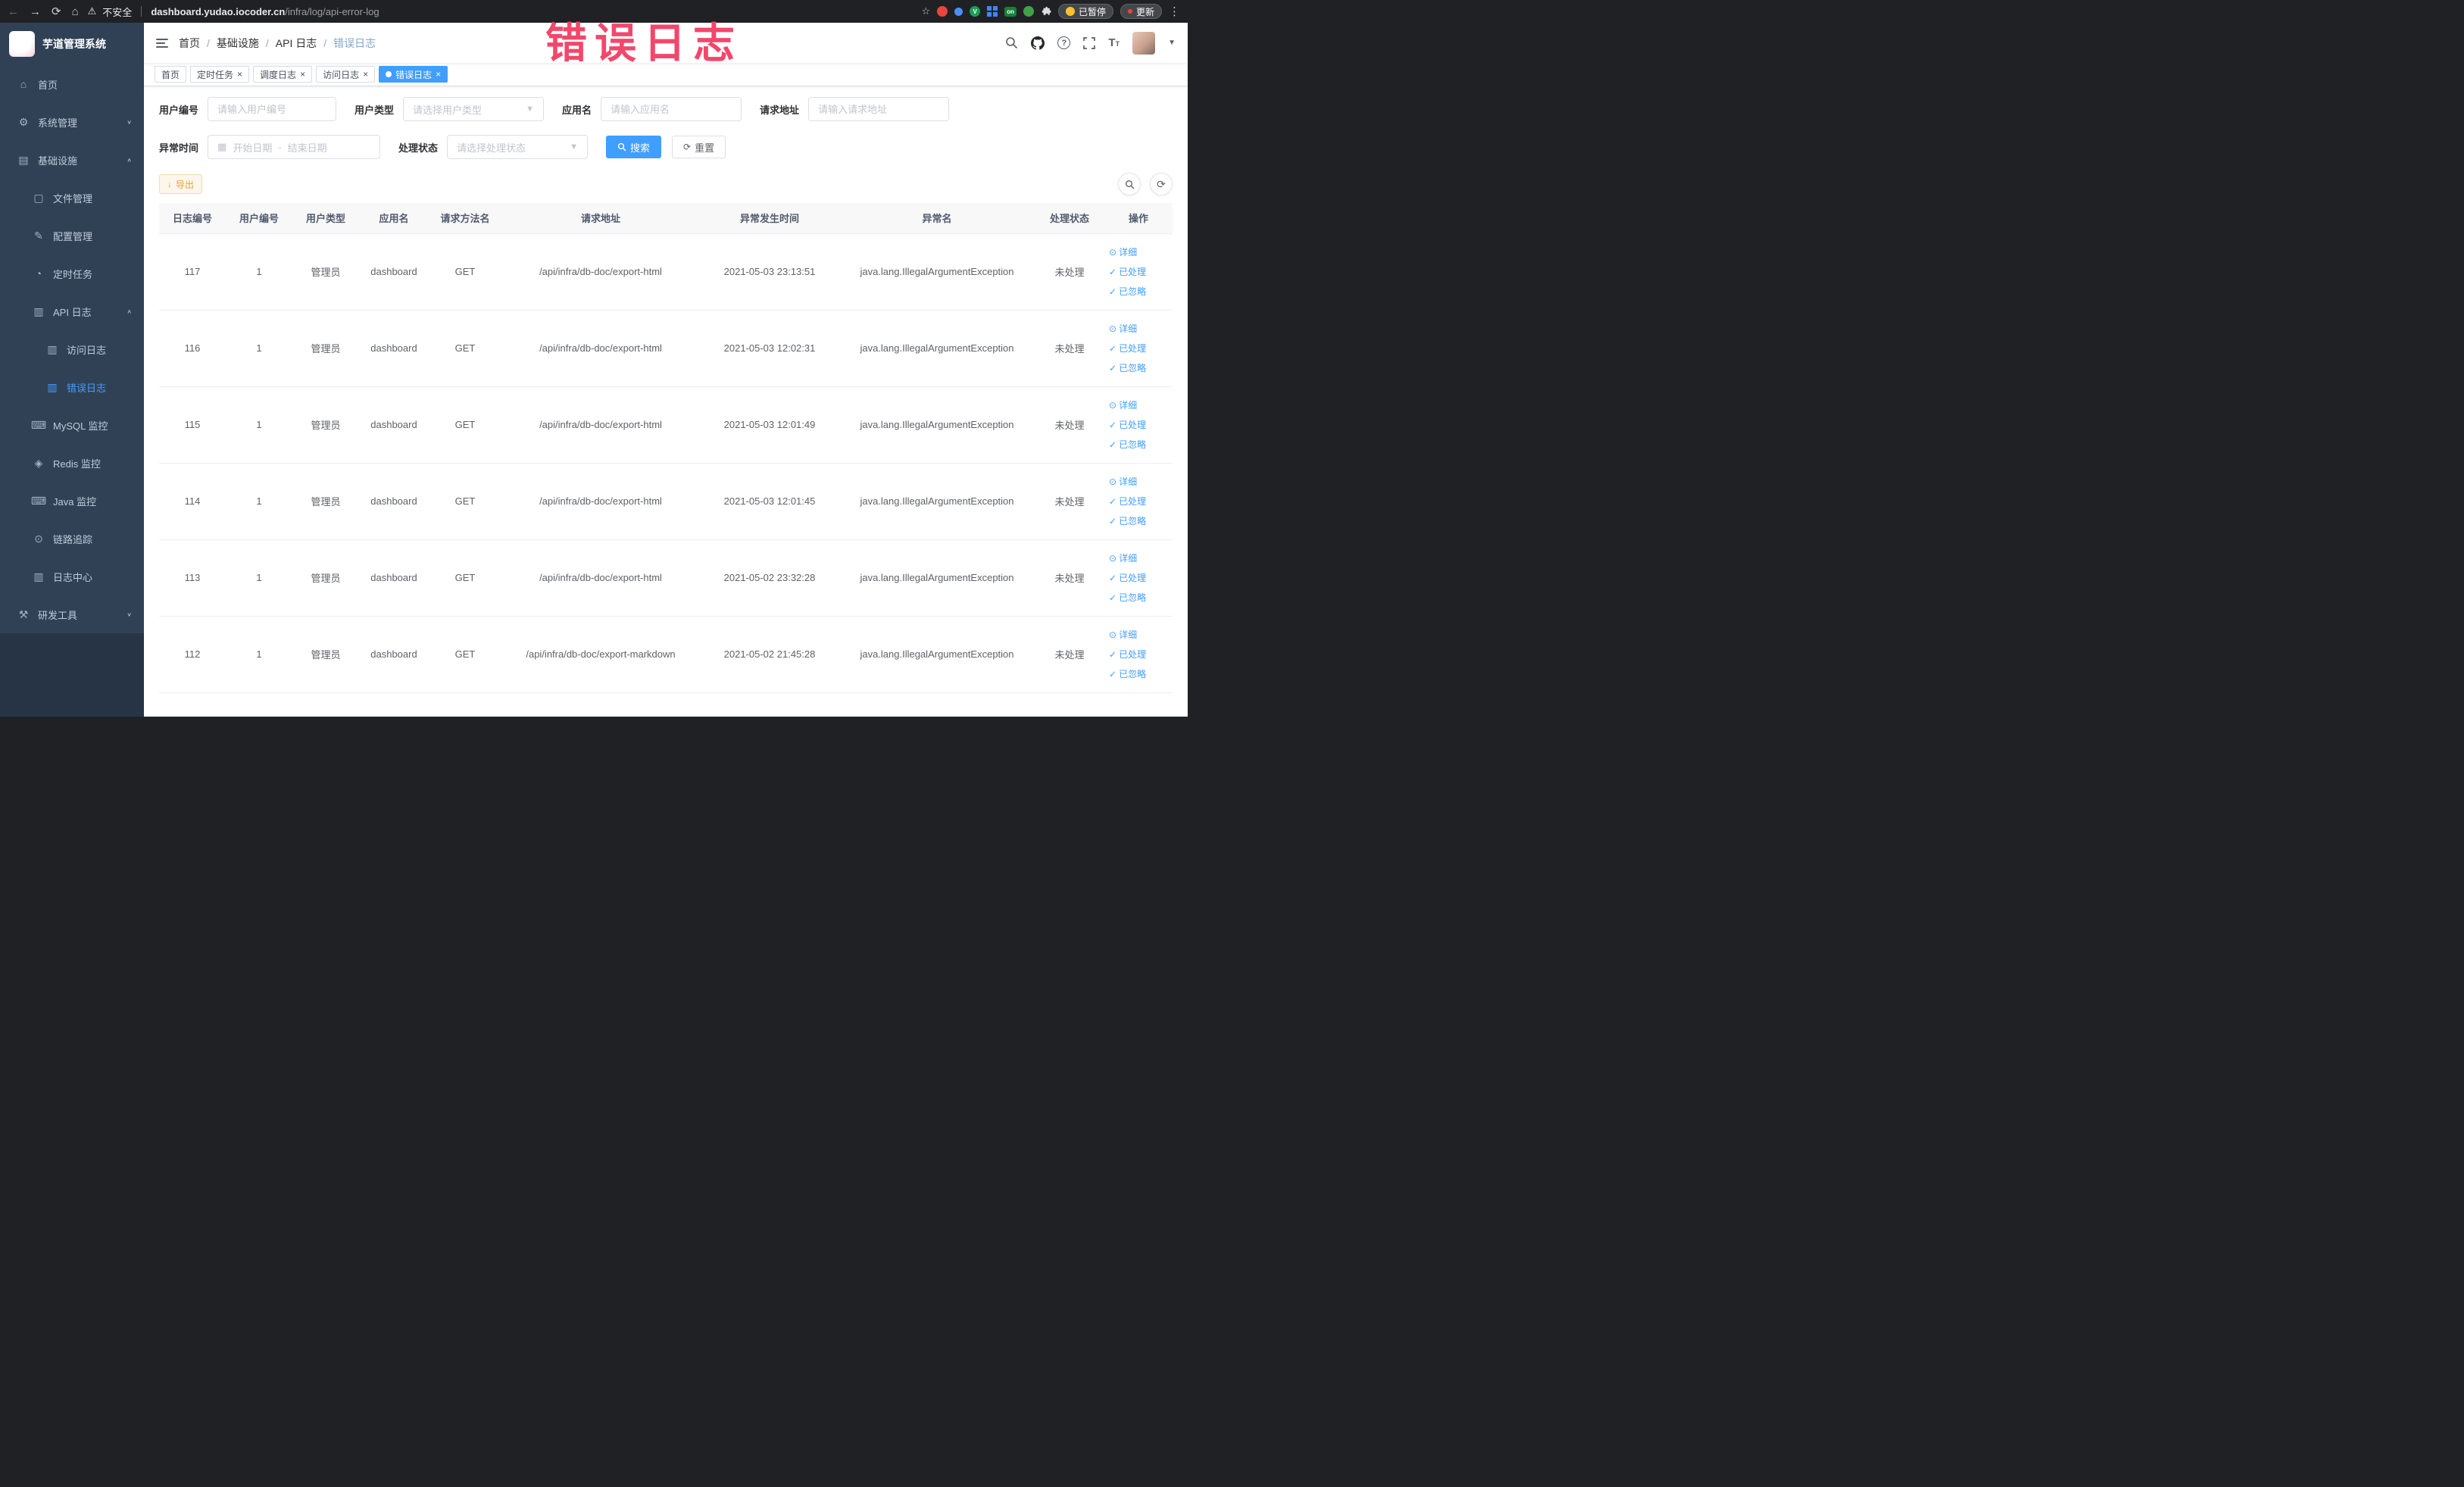 Image resolution: width=2464 pixels, height=1487 pixels. I want to click on tab-访问日志: 访问日志 ×, so click(346, 74).